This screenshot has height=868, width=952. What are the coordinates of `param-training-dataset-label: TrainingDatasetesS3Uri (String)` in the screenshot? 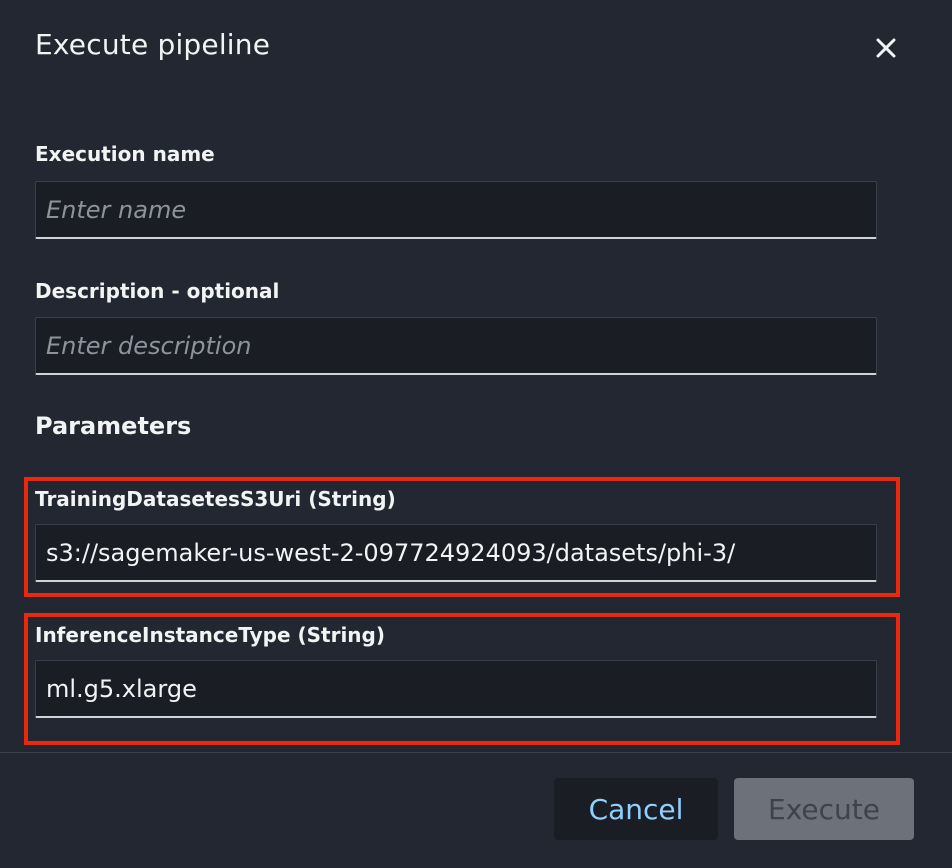 It's located at (215, 499).